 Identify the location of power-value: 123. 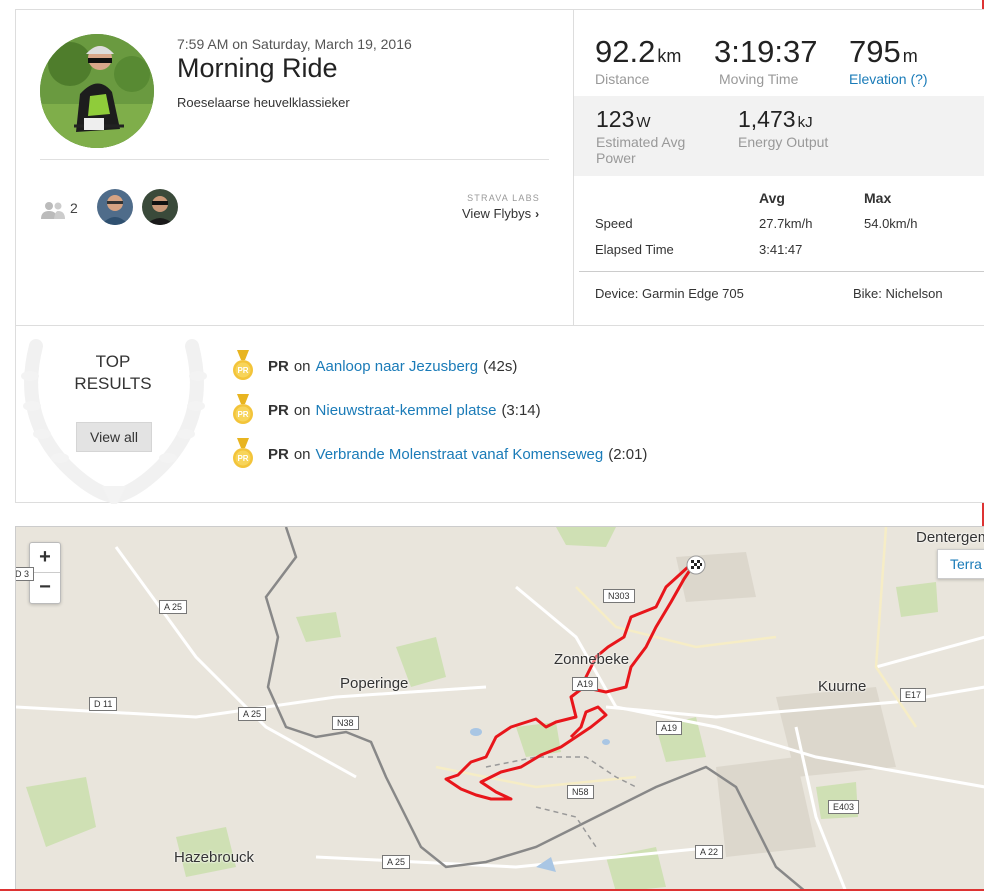
(615, 119).